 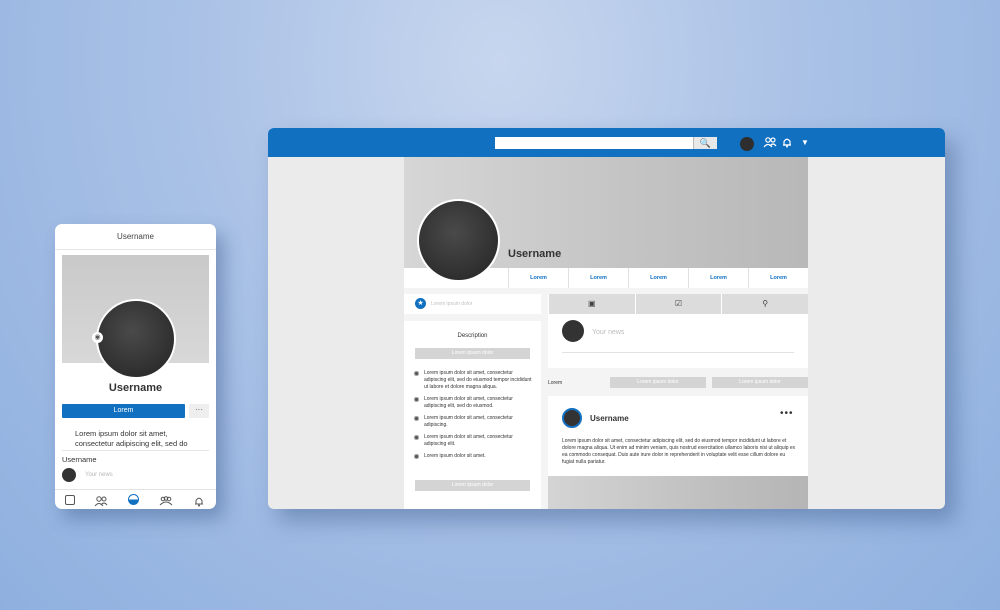 I want to click on checkbox-icon: ☑, so click(x=678, y=304).